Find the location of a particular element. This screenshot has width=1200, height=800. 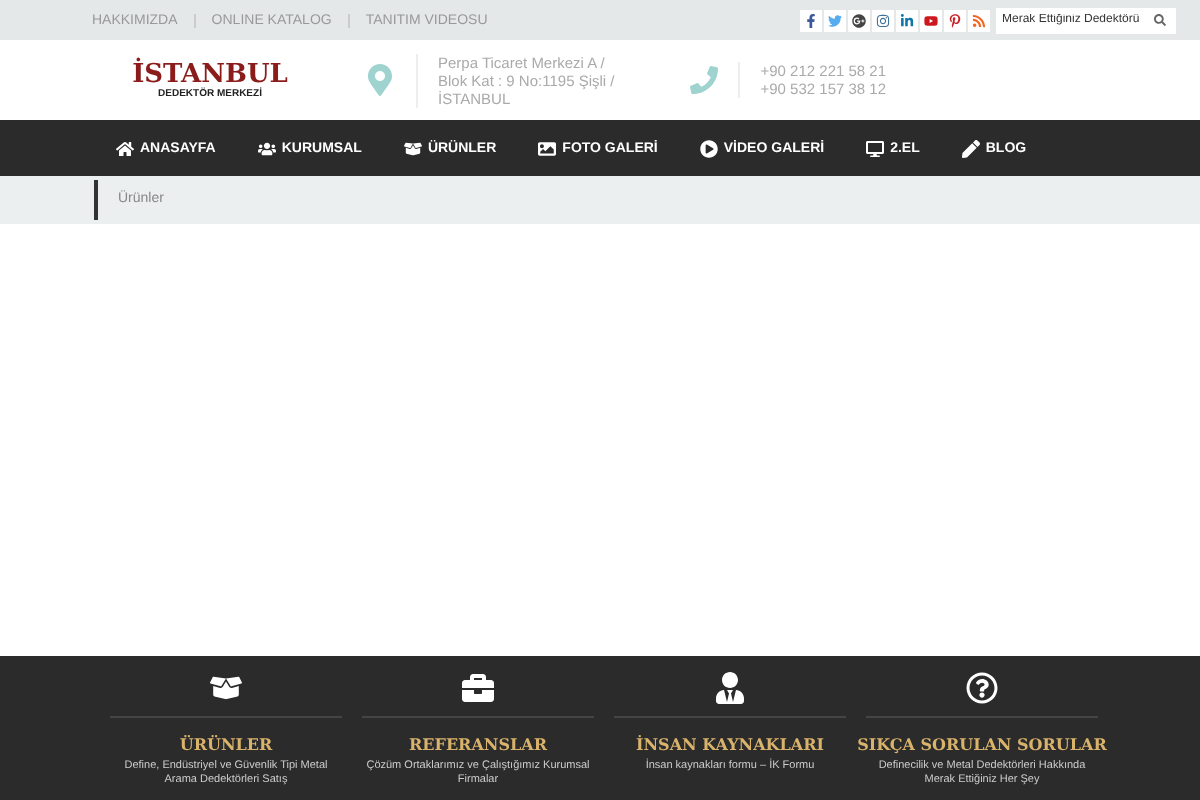

google-icon is located at coordinates (859, 20).